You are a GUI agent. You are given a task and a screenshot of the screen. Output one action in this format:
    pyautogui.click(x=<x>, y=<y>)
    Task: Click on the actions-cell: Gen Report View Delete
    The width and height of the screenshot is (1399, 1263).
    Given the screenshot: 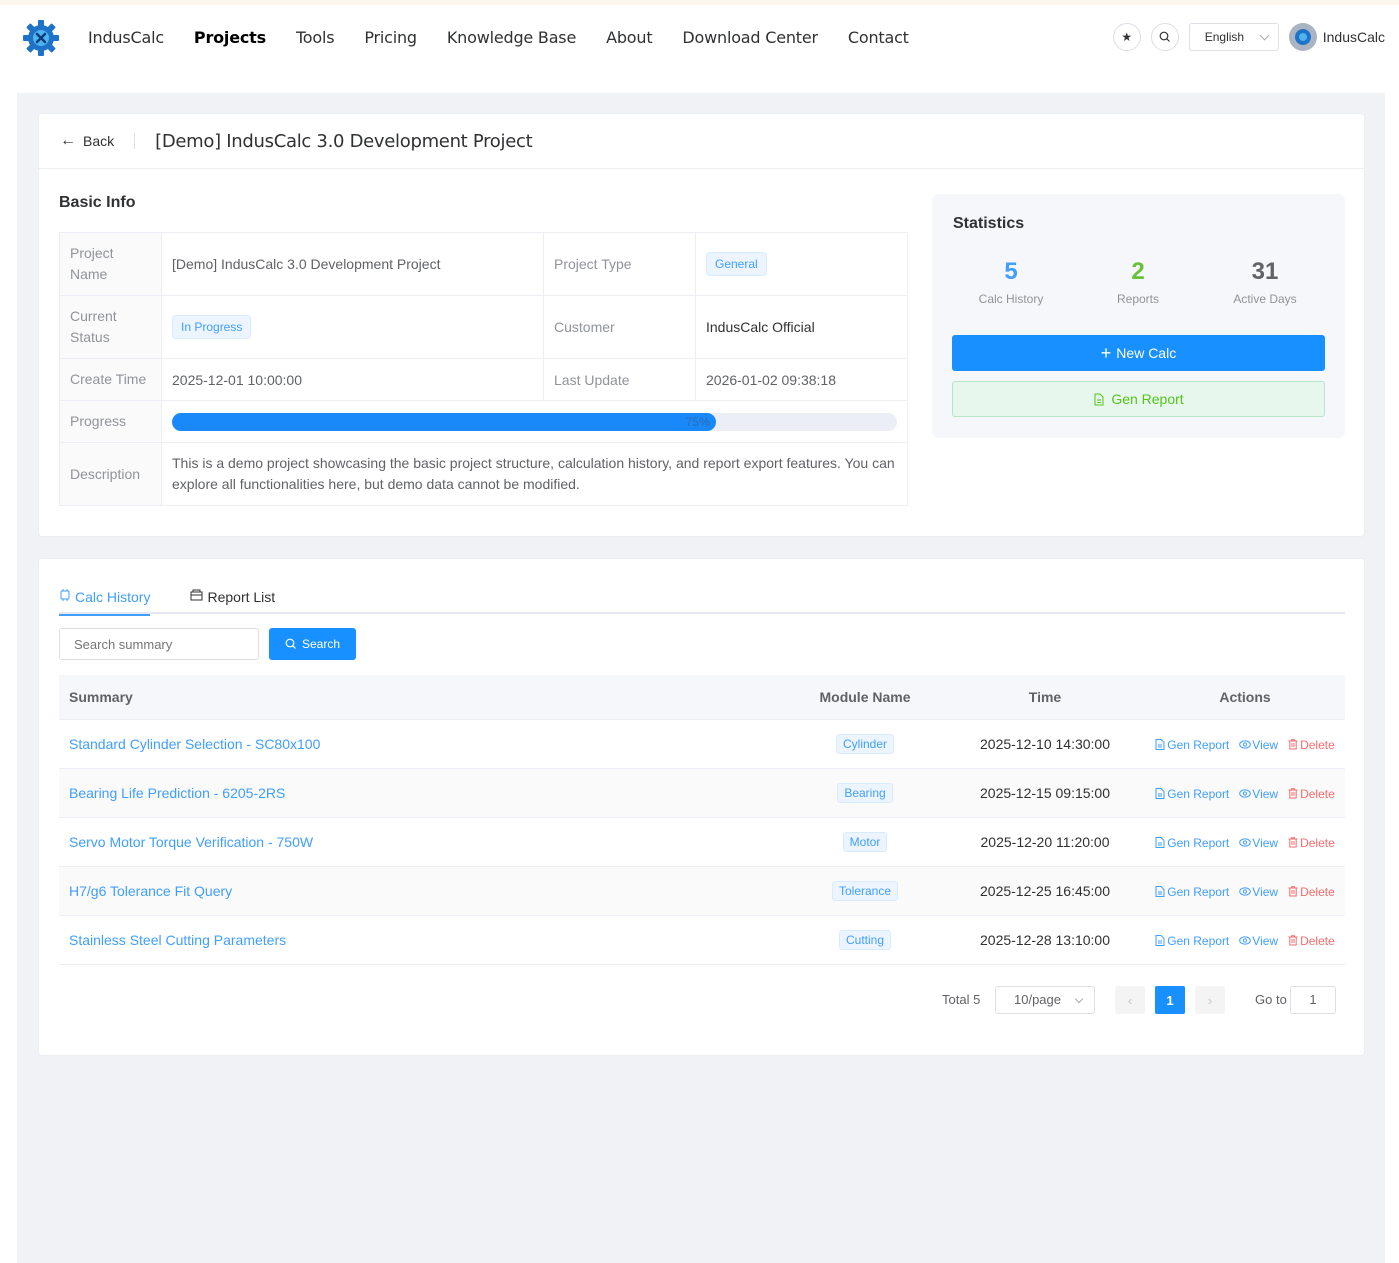 What is the action you would take?
    pyautogui.click(x=1245, y=842)
    